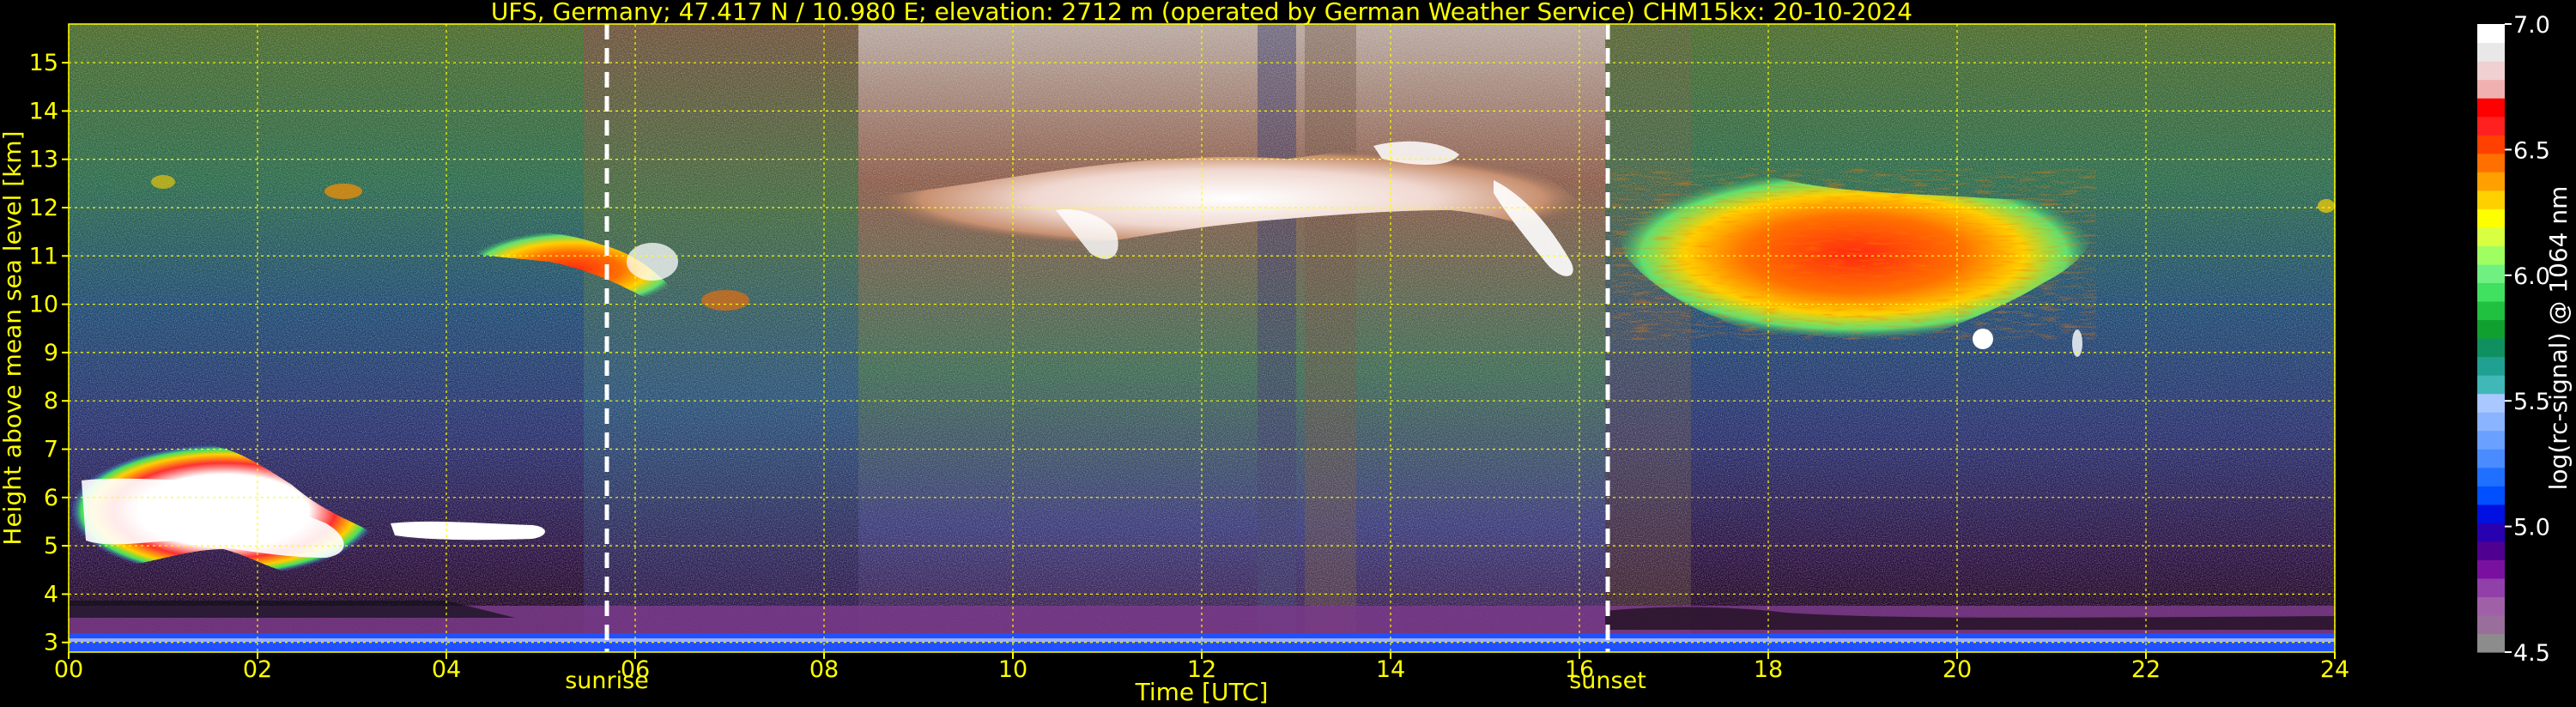 Image resolution: width=2576 pixels, height=707 pixels. What do you see at coordinates (446, 670) in the screenshot?
I see `x-tick-label: 04` at bounding box center [446, 670].